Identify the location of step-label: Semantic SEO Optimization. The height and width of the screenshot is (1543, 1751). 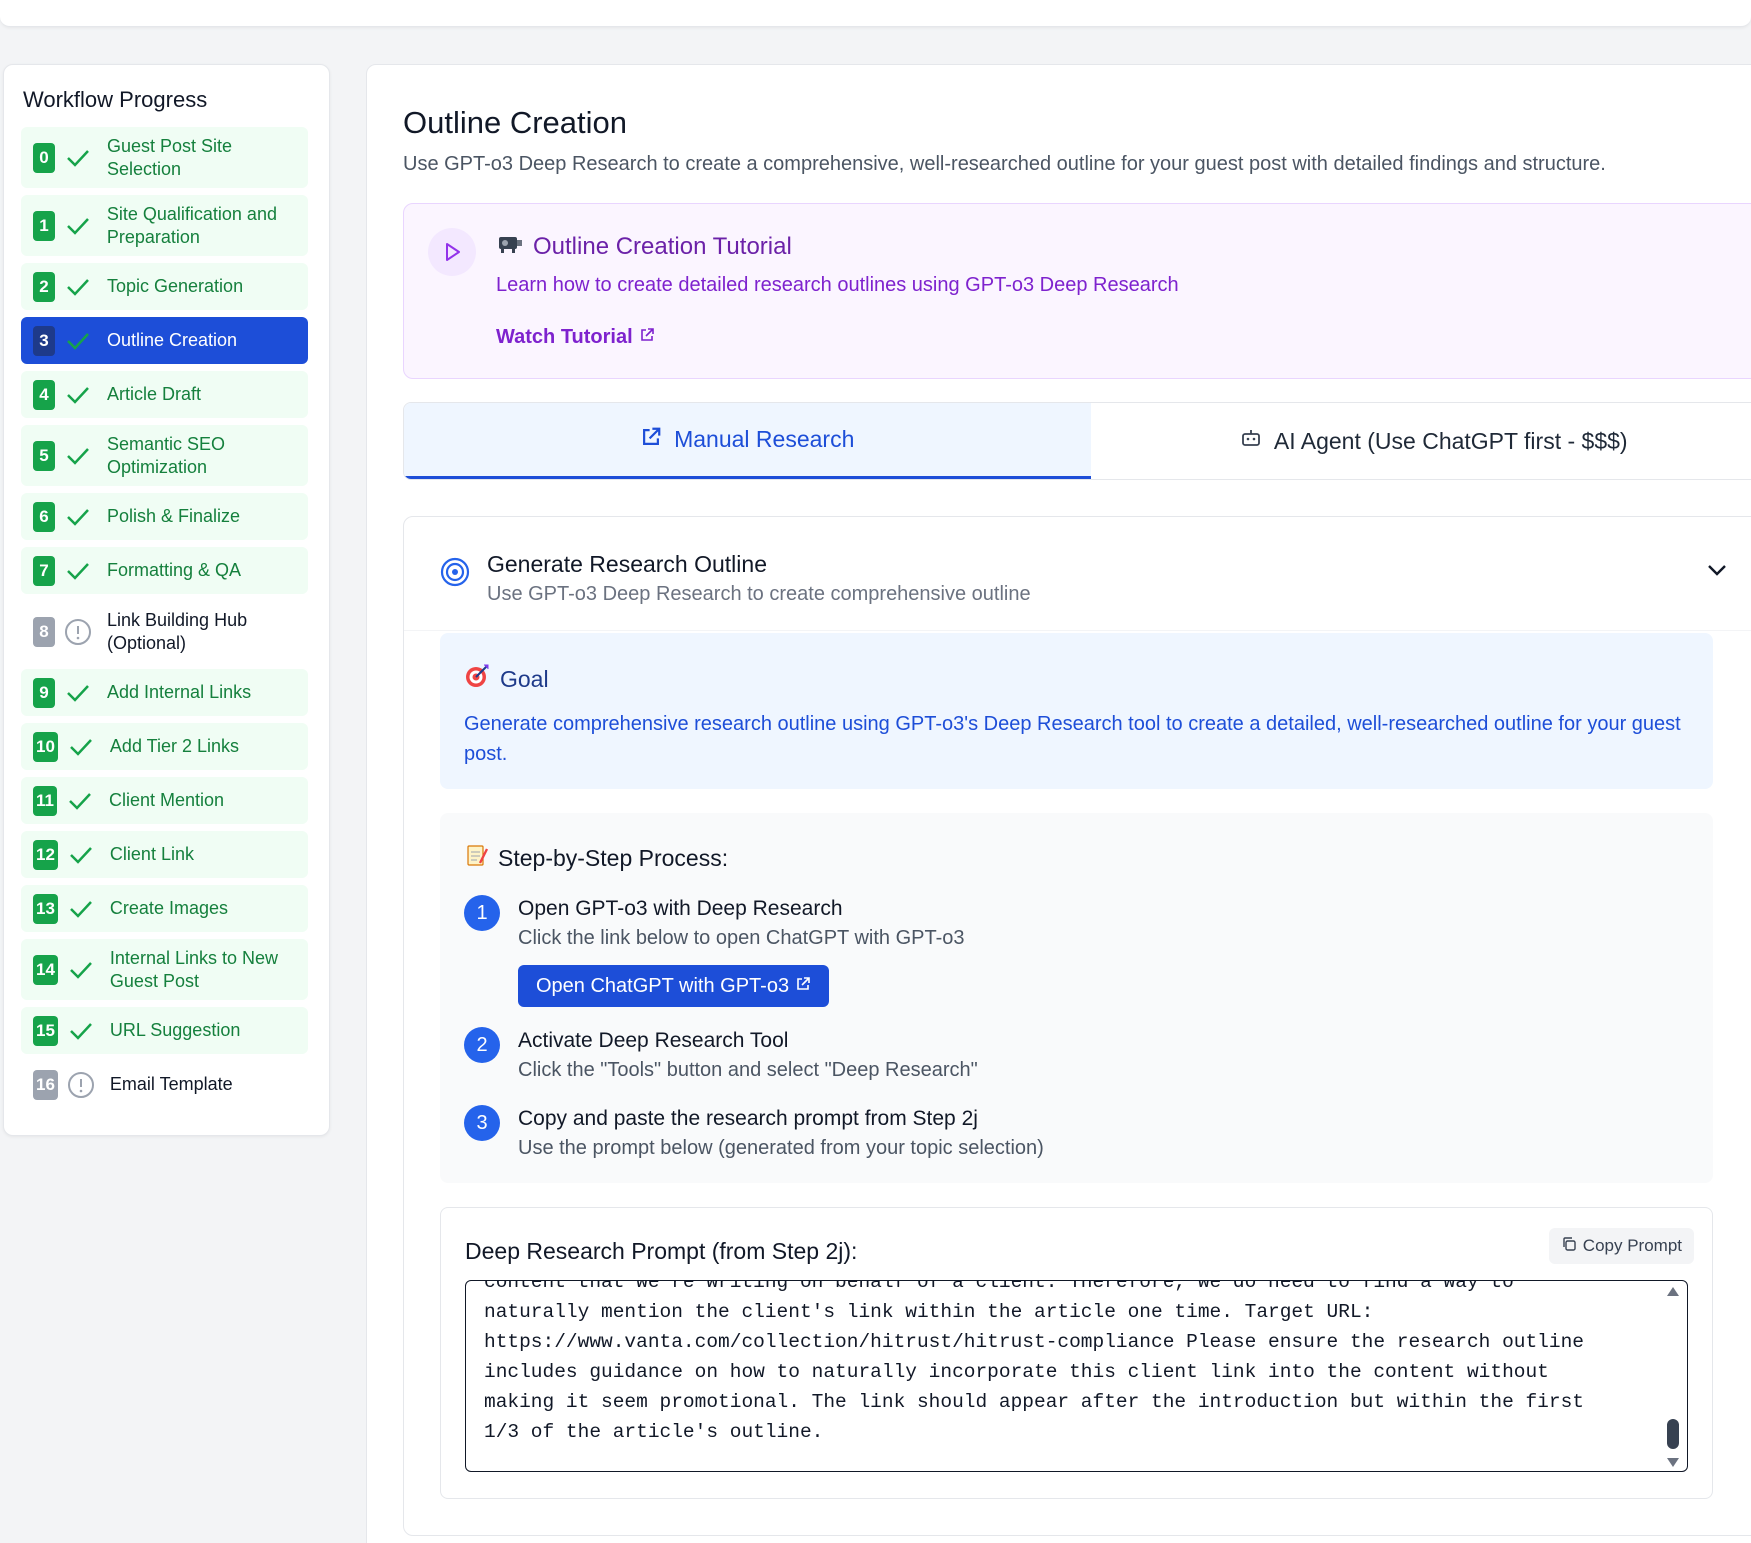
(166, 455).